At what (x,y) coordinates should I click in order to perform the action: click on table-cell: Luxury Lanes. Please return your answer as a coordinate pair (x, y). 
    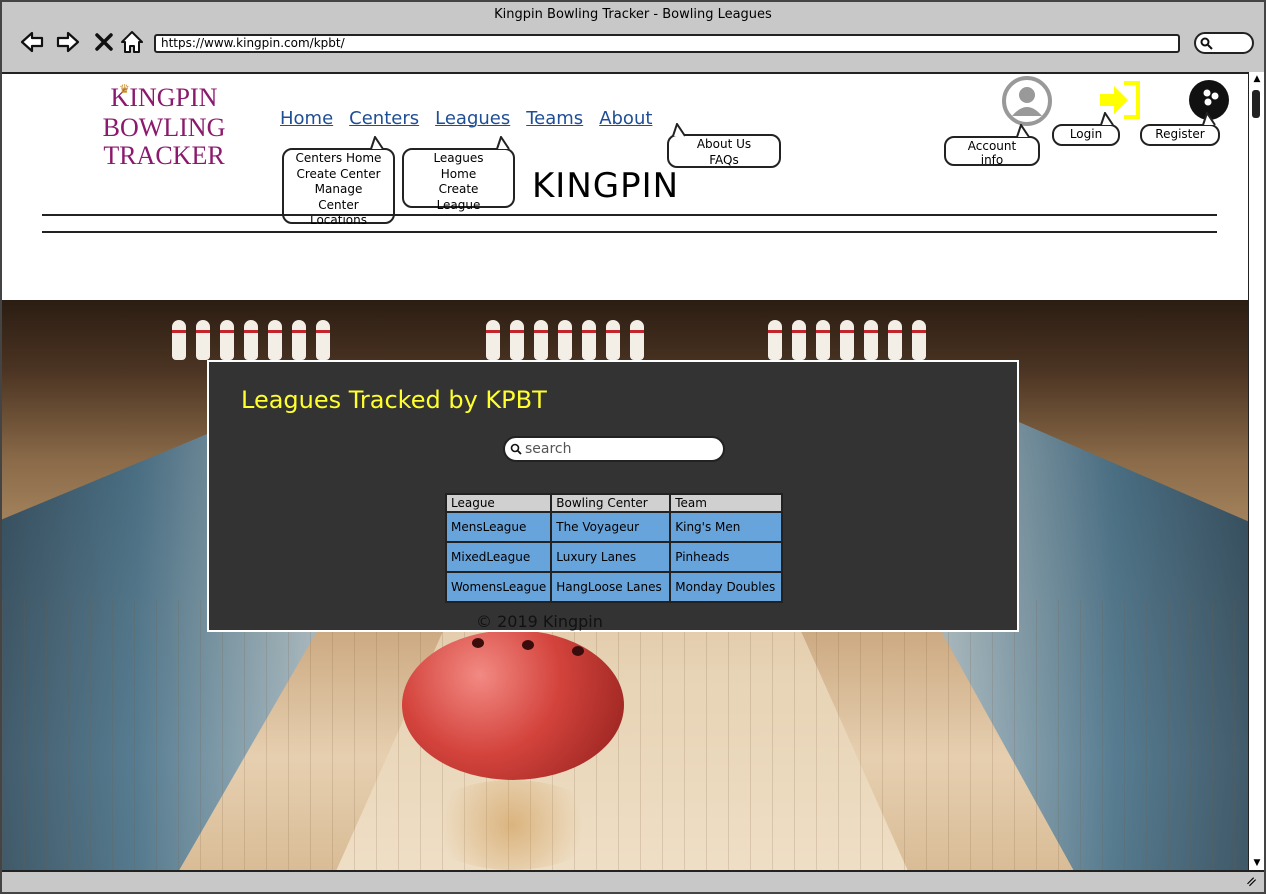
    Looking at the image, I should click on (611, 557).